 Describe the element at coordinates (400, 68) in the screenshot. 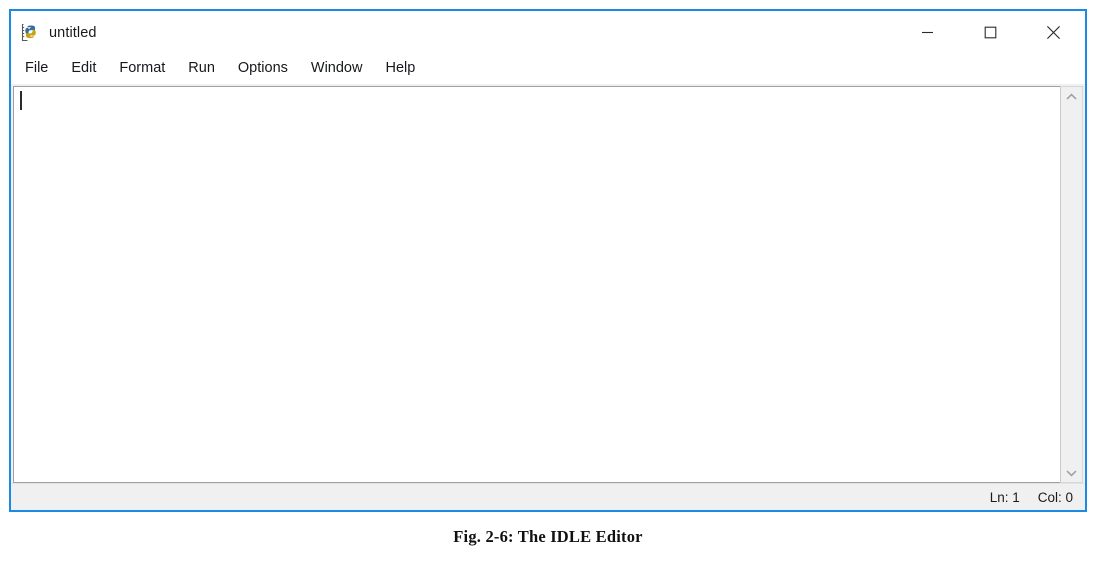

I see `menu-item-help: Help` at that location.